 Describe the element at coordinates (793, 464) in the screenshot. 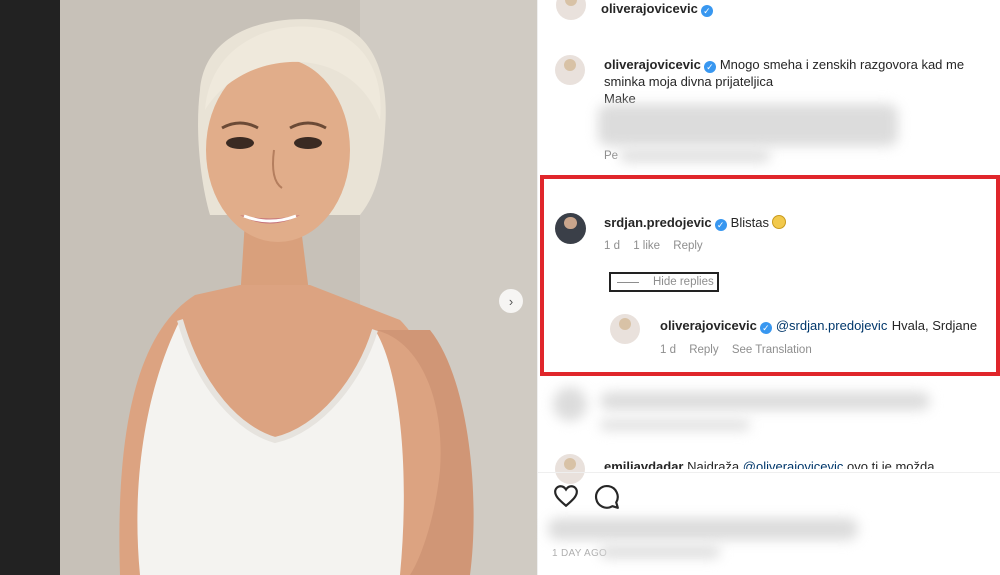

I see `partial-comment-mention: @oliverajovicevic` at that location.